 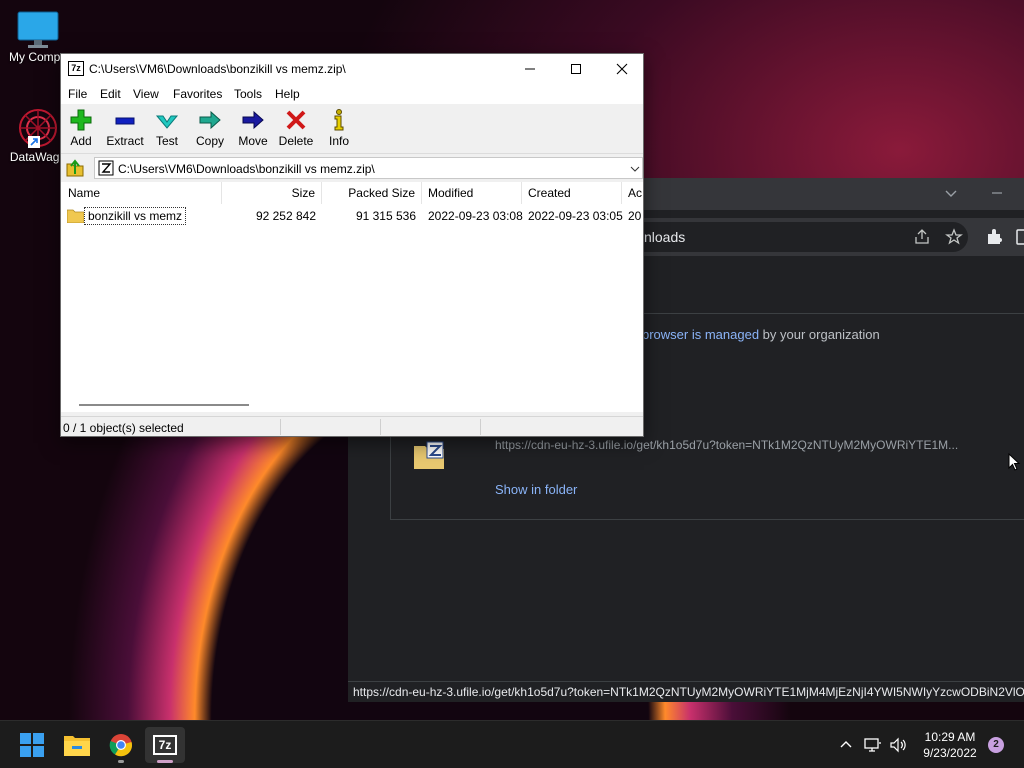 What do you see at coordinates (38, 29) in the screenshot?
I see `monitor-icon` at bounding box center [38, 29].